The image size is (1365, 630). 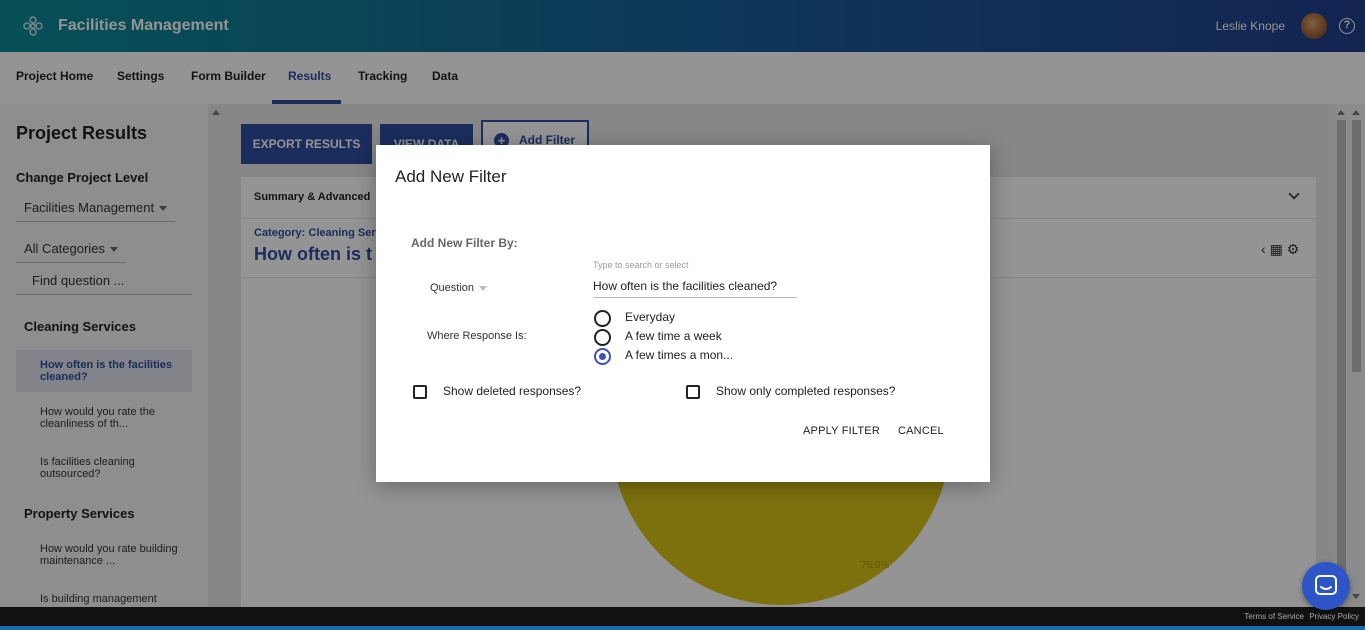 What do you see at coordinates (512, 391) in the screenshot?
I see `checkbox-label: Show deleted responses?` at bounding box center [512, 391].